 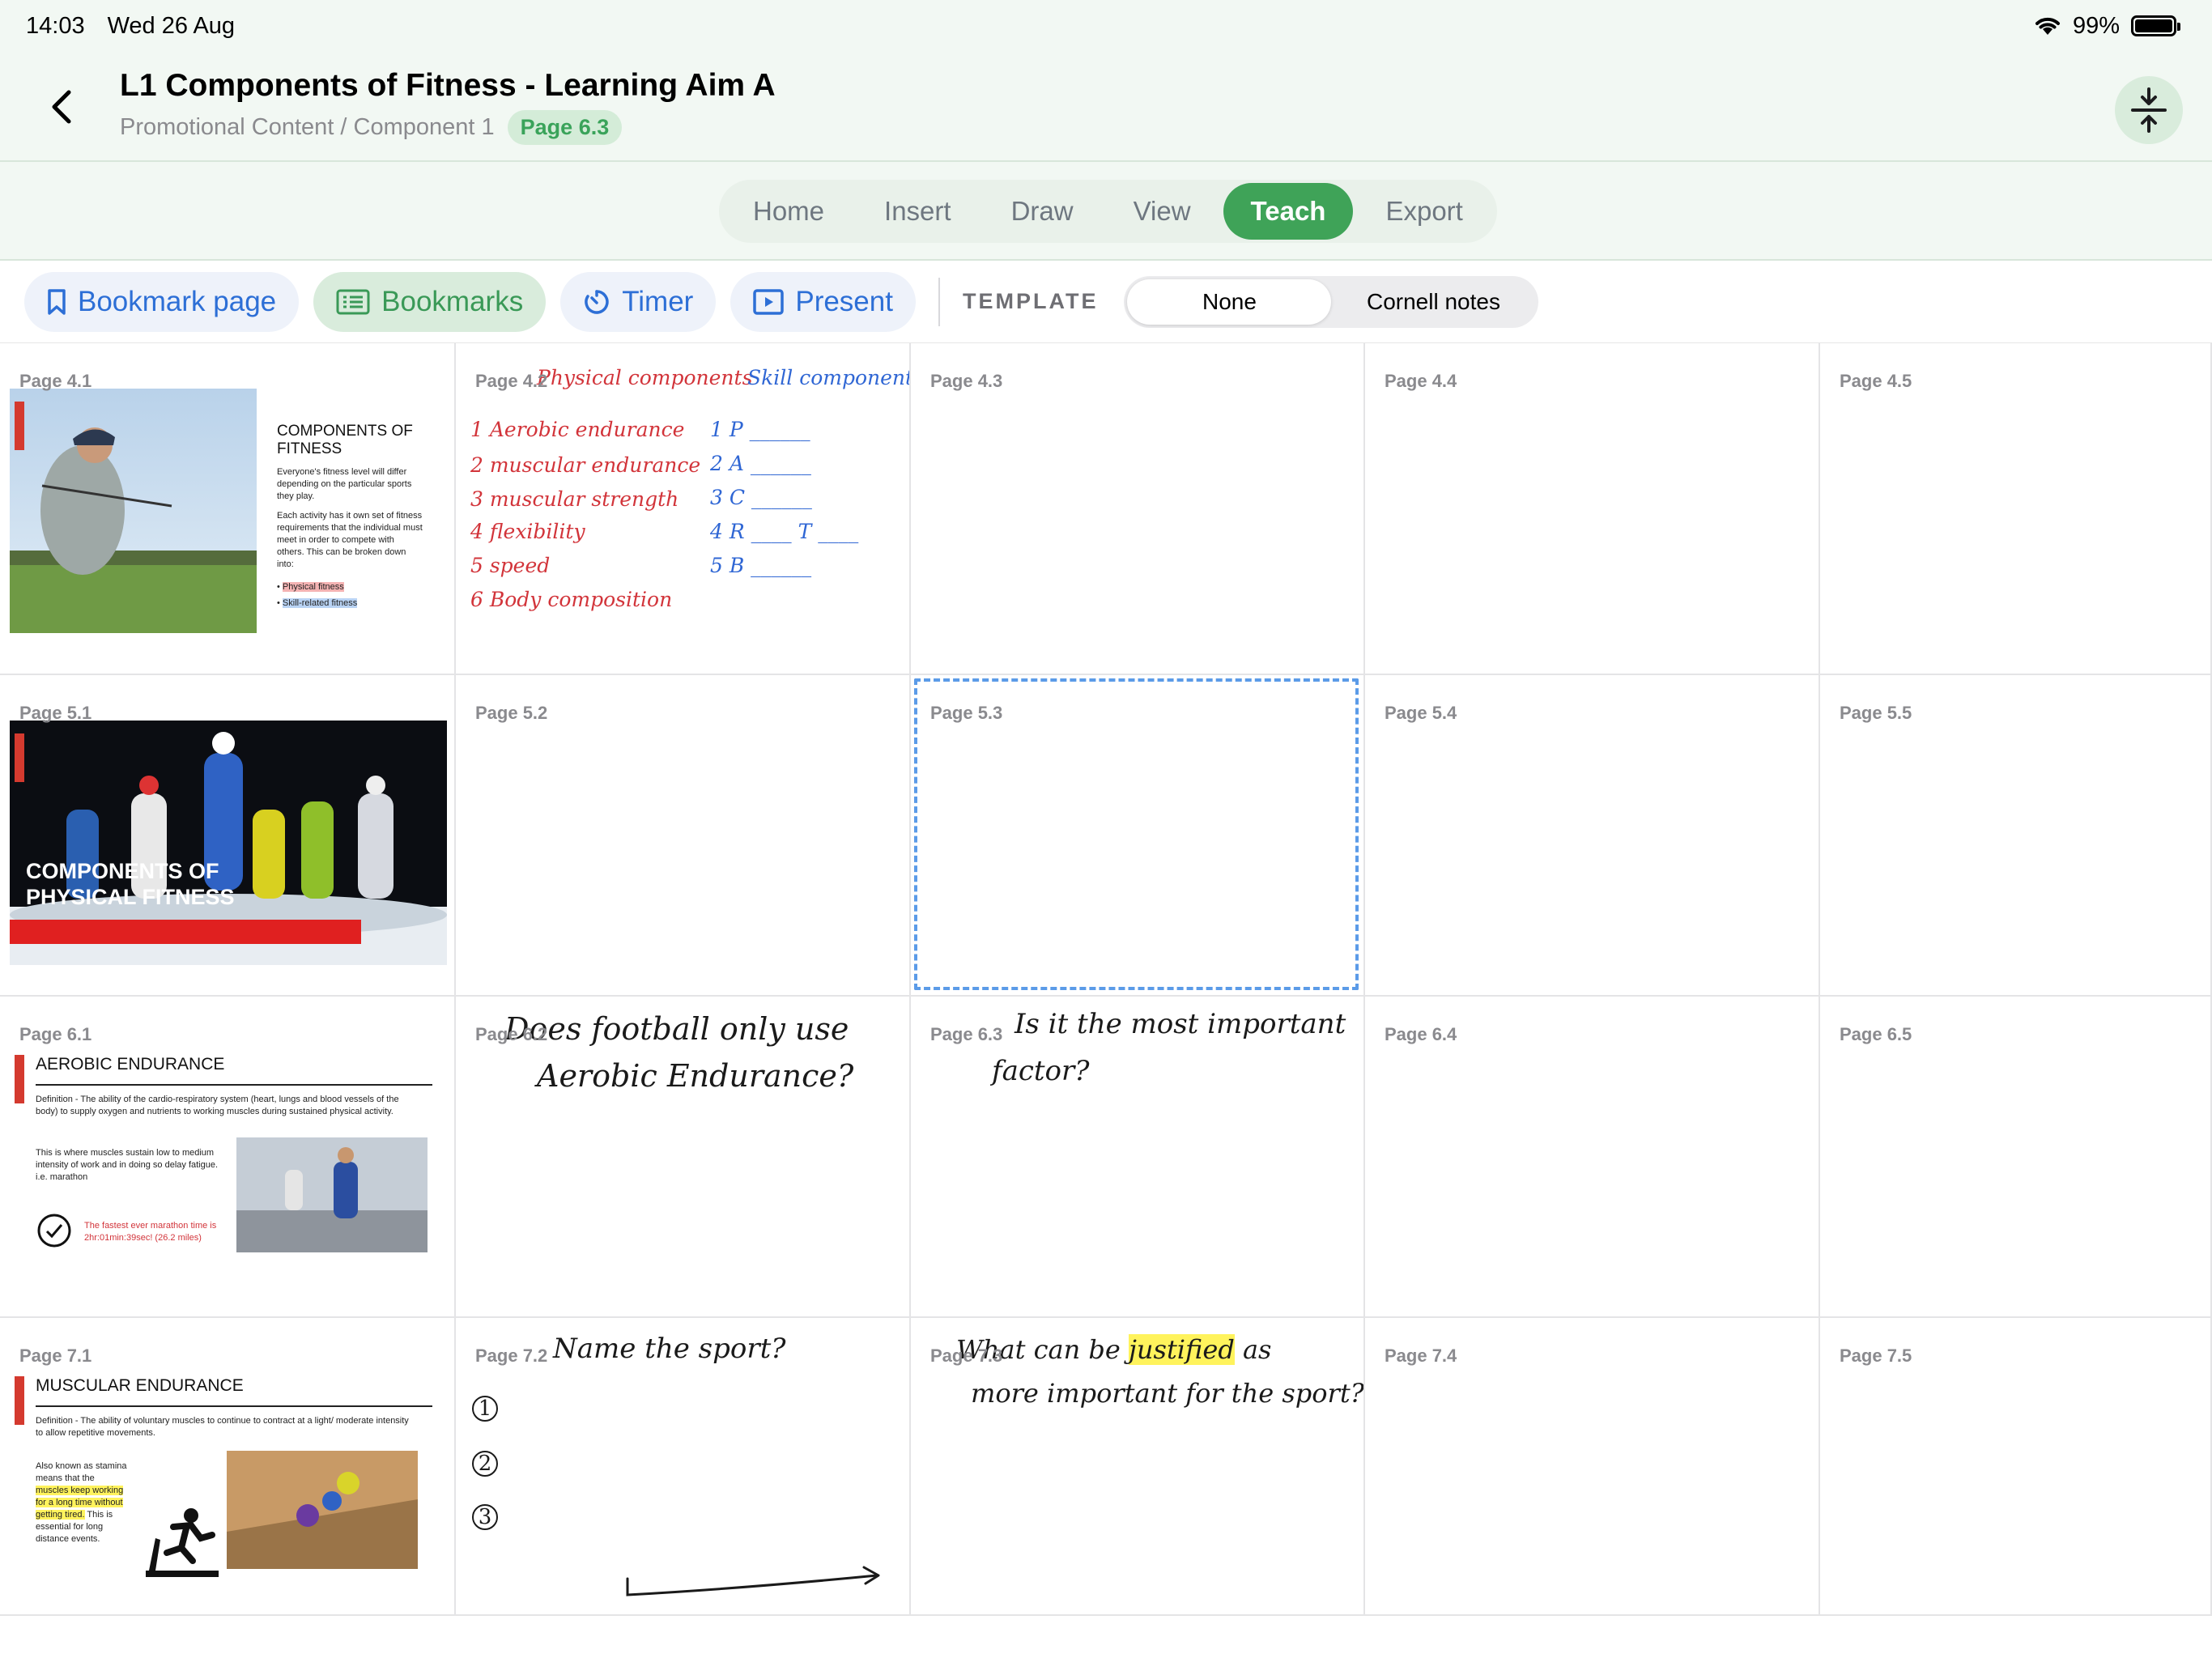 I want to click on handwritten-line: Aerobic Endurance?, so click(x=695, y=1076).